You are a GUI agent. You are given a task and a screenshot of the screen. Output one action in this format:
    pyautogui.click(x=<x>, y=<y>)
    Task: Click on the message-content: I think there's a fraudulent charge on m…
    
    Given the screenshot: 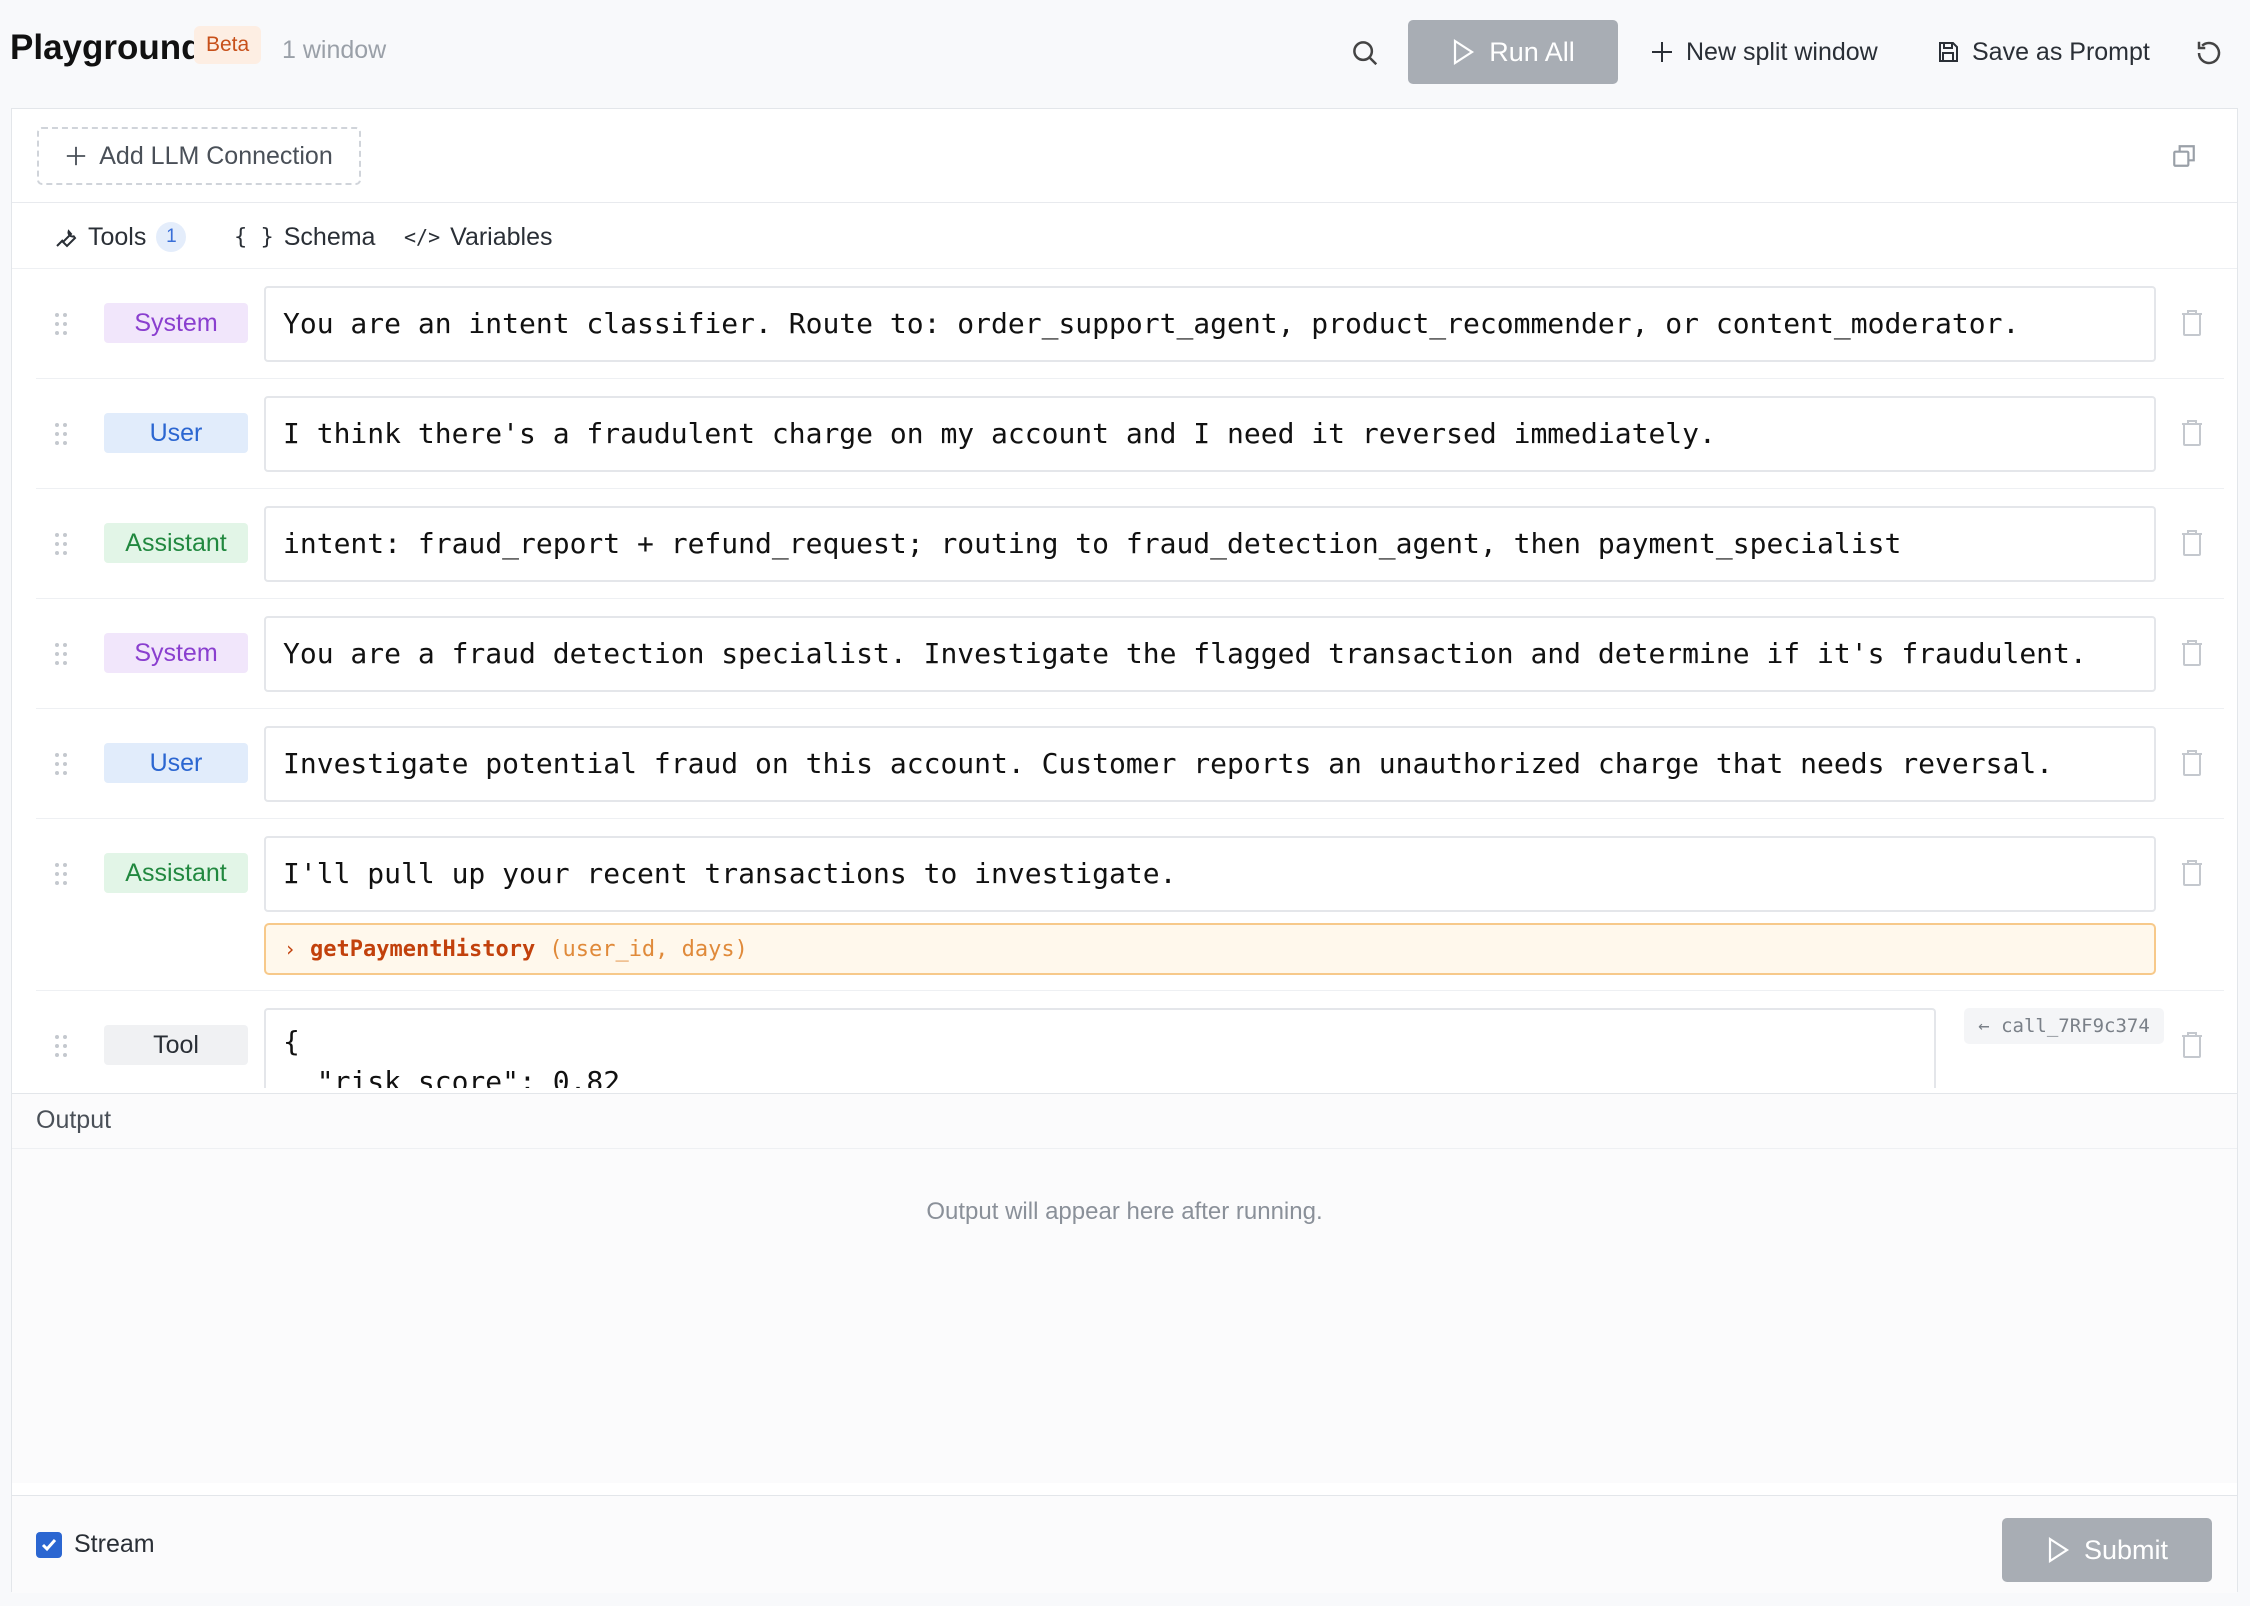 What is the action you would take?
    pyautogui.click(x=1210, y=434)
    